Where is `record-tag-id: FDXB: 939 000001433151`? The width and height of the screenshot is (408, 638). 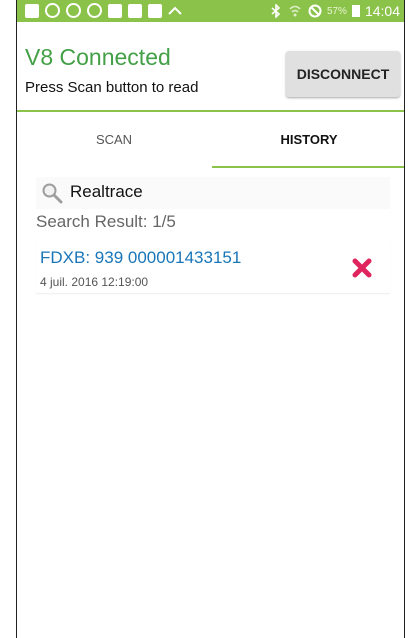
record-tag-id: FDXB: 939 000001433151 is located at coordinates (141, 257).